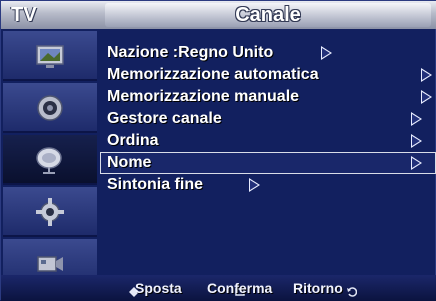 Image resolution: width=436 pixels, height=301 pixels. Describe the element at coordinates (268, 163) in the screenshot. I see `menu-item-nome: Nome` at that location.